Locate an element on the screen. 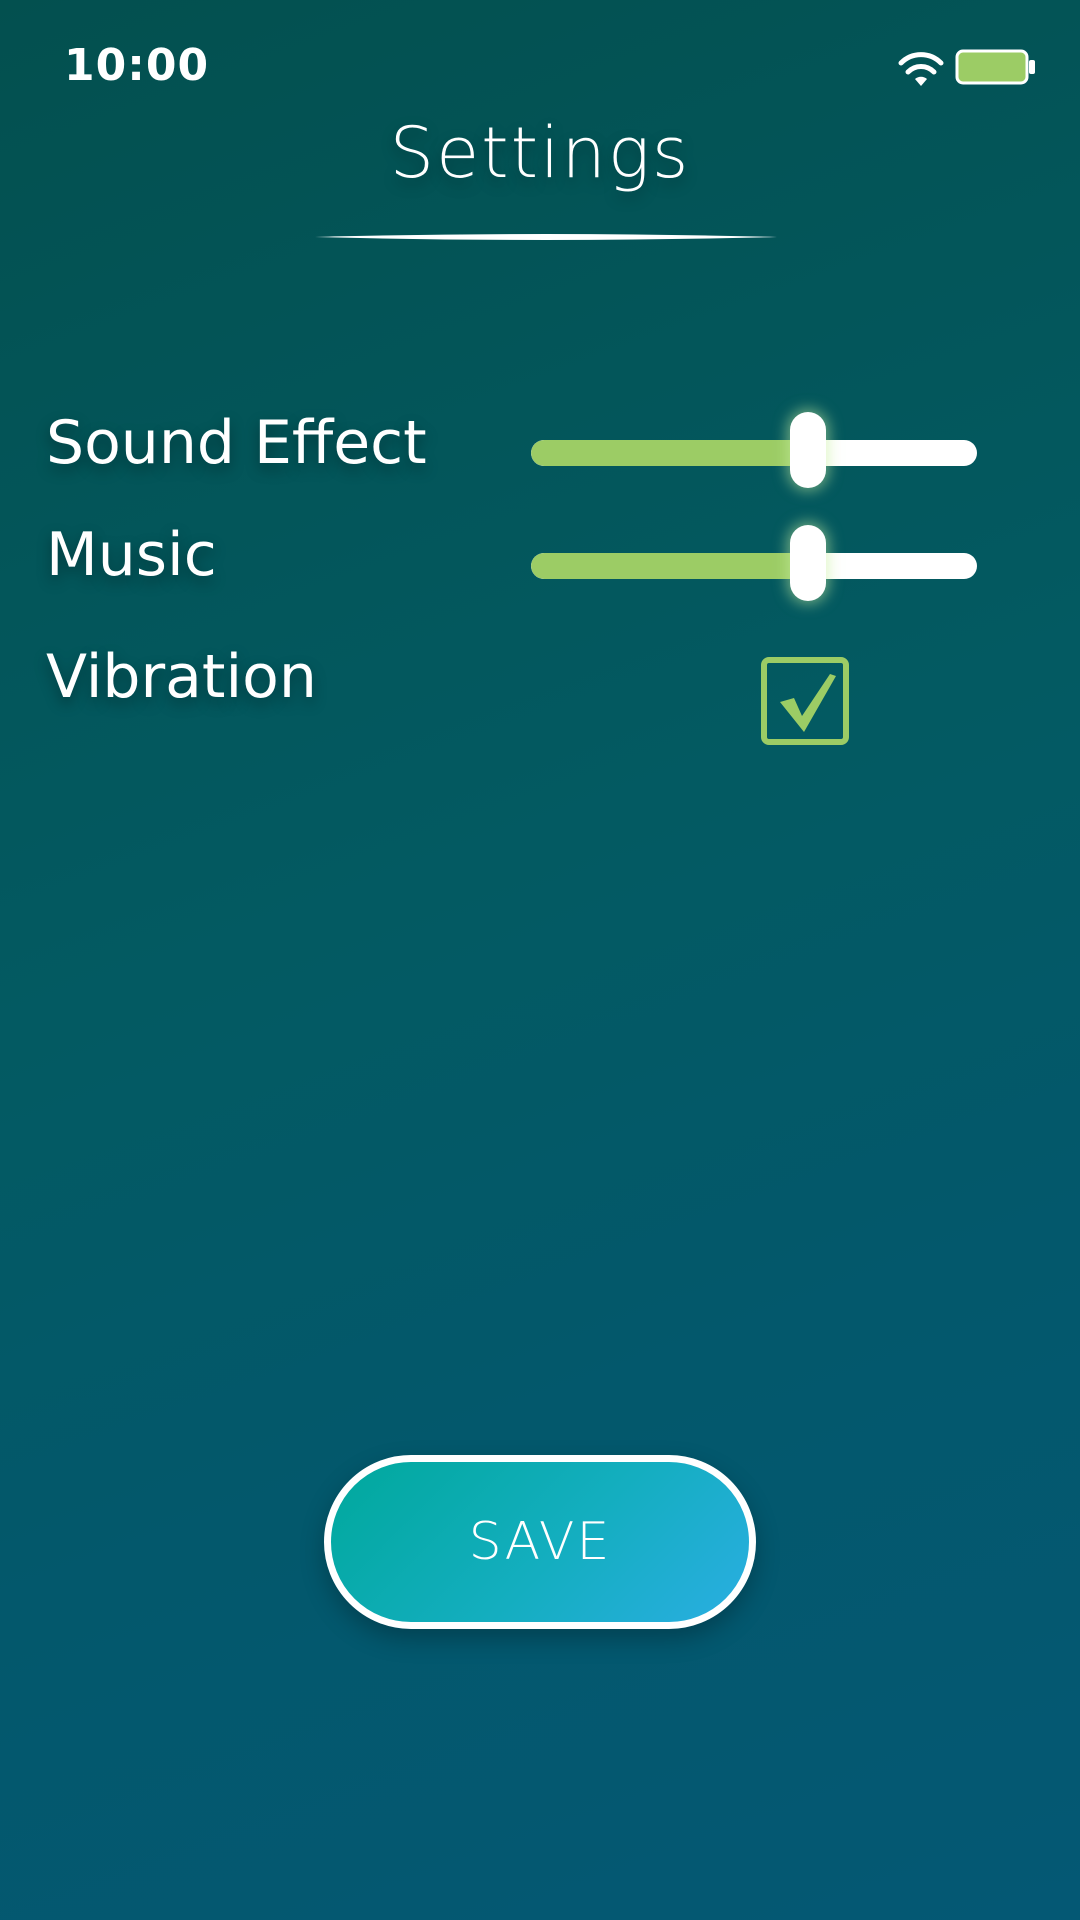  page-title: Settings is located at coordinates (540, 153).